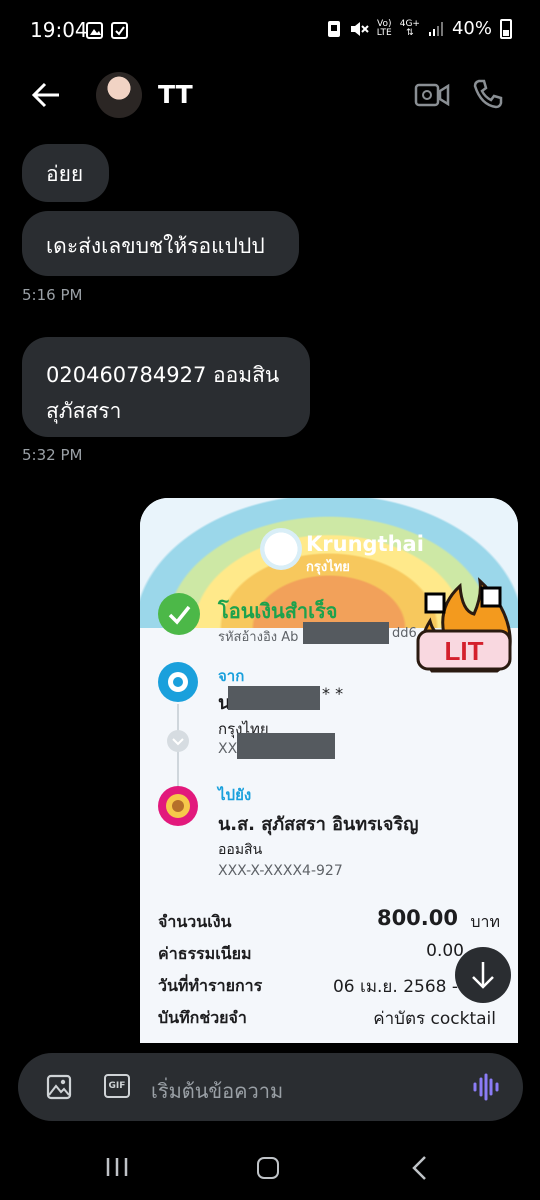  What do you see at coordinates (268, 1168) in the screenshot?
I see `home-icon` at bounding box center [268, 1168].